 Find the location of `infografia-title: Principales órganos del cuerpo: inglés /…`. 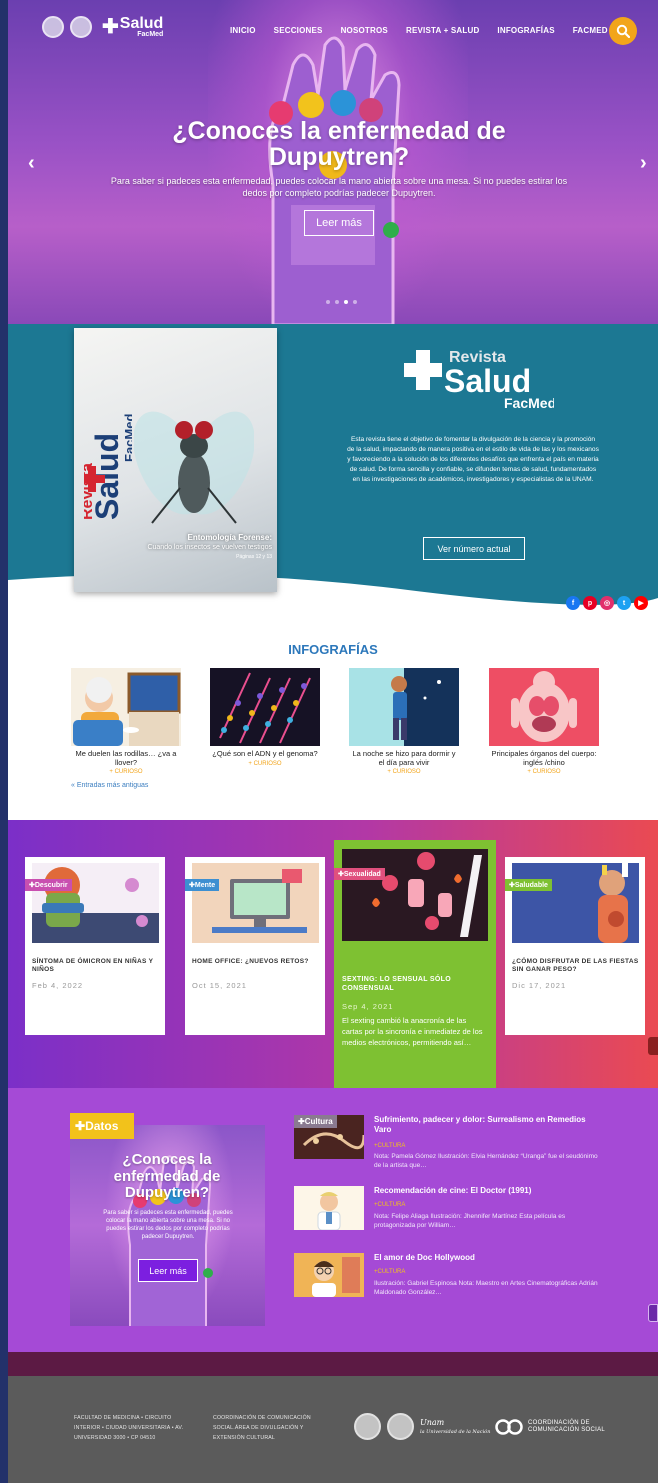

infografia-title: Principales órganos del cuerpo: inglés /… is located at coordinates (544, 758).